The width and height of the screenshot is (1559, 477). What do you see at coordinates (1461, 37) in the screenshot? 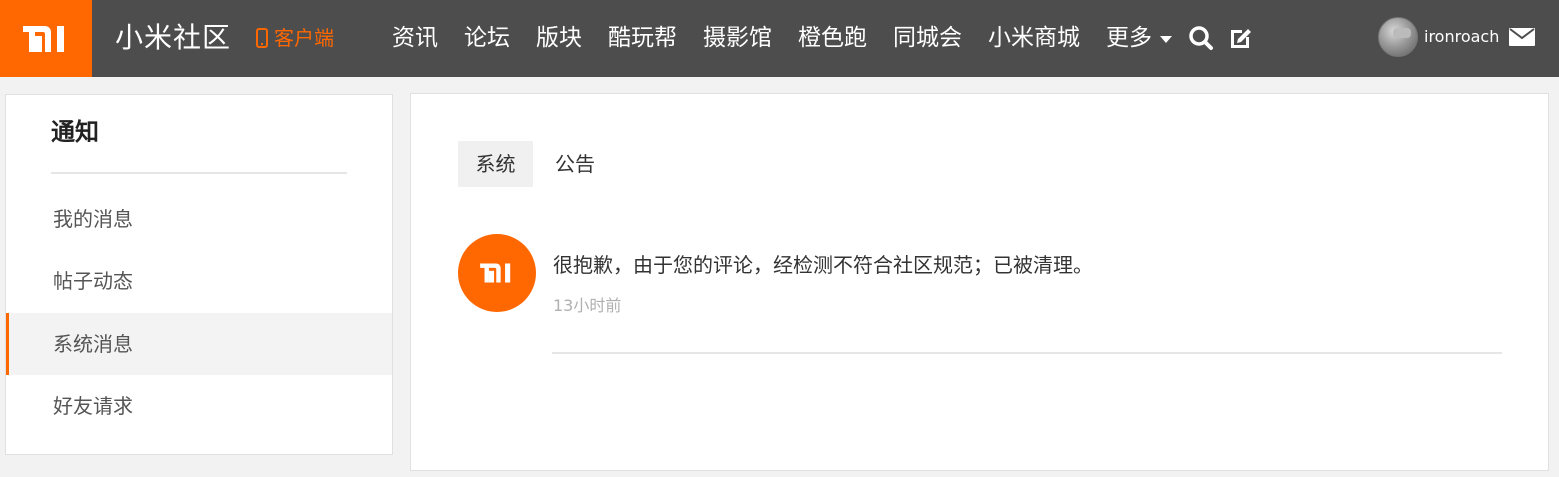
I see `username: ironroach` at bounding box center [1461, 37].